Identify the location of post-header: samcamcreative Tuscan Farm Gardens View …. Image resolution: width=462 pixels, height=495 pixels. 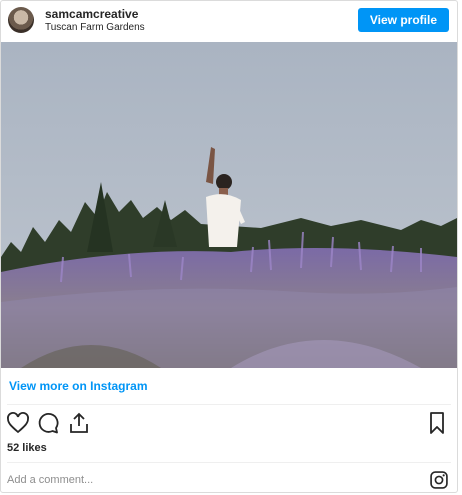
(229, 21).